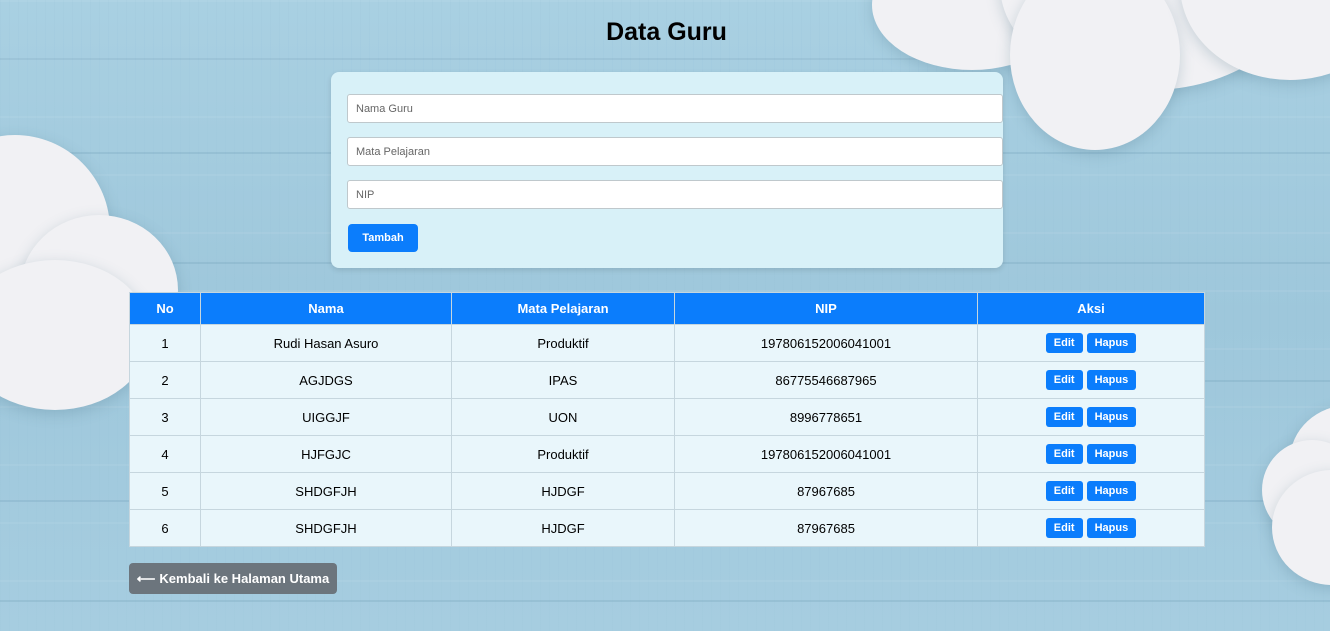 Image resolution: width=1330 pixels, height=631 pixels. I want to click on column-header-aksi: Aksi, so click(1091, 308).